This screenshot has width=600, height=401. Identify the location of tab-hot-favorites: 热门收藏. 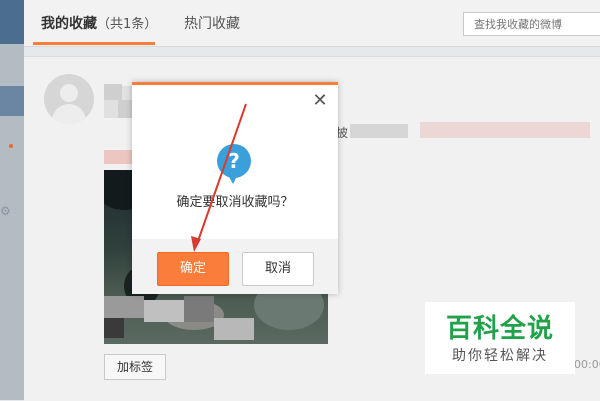
(212, 24).